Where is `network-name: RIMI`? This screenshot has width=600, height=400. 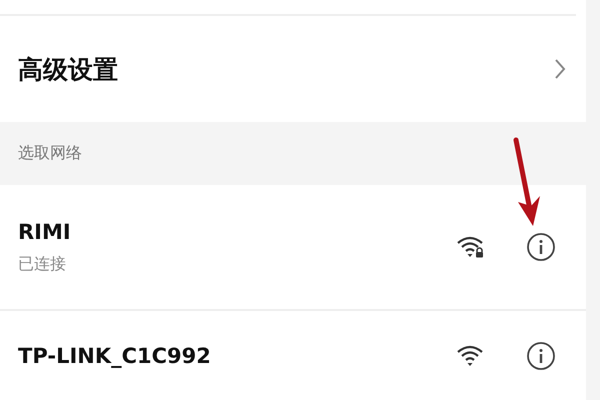 network-name: RIMI is located at coordinates (45, 232).